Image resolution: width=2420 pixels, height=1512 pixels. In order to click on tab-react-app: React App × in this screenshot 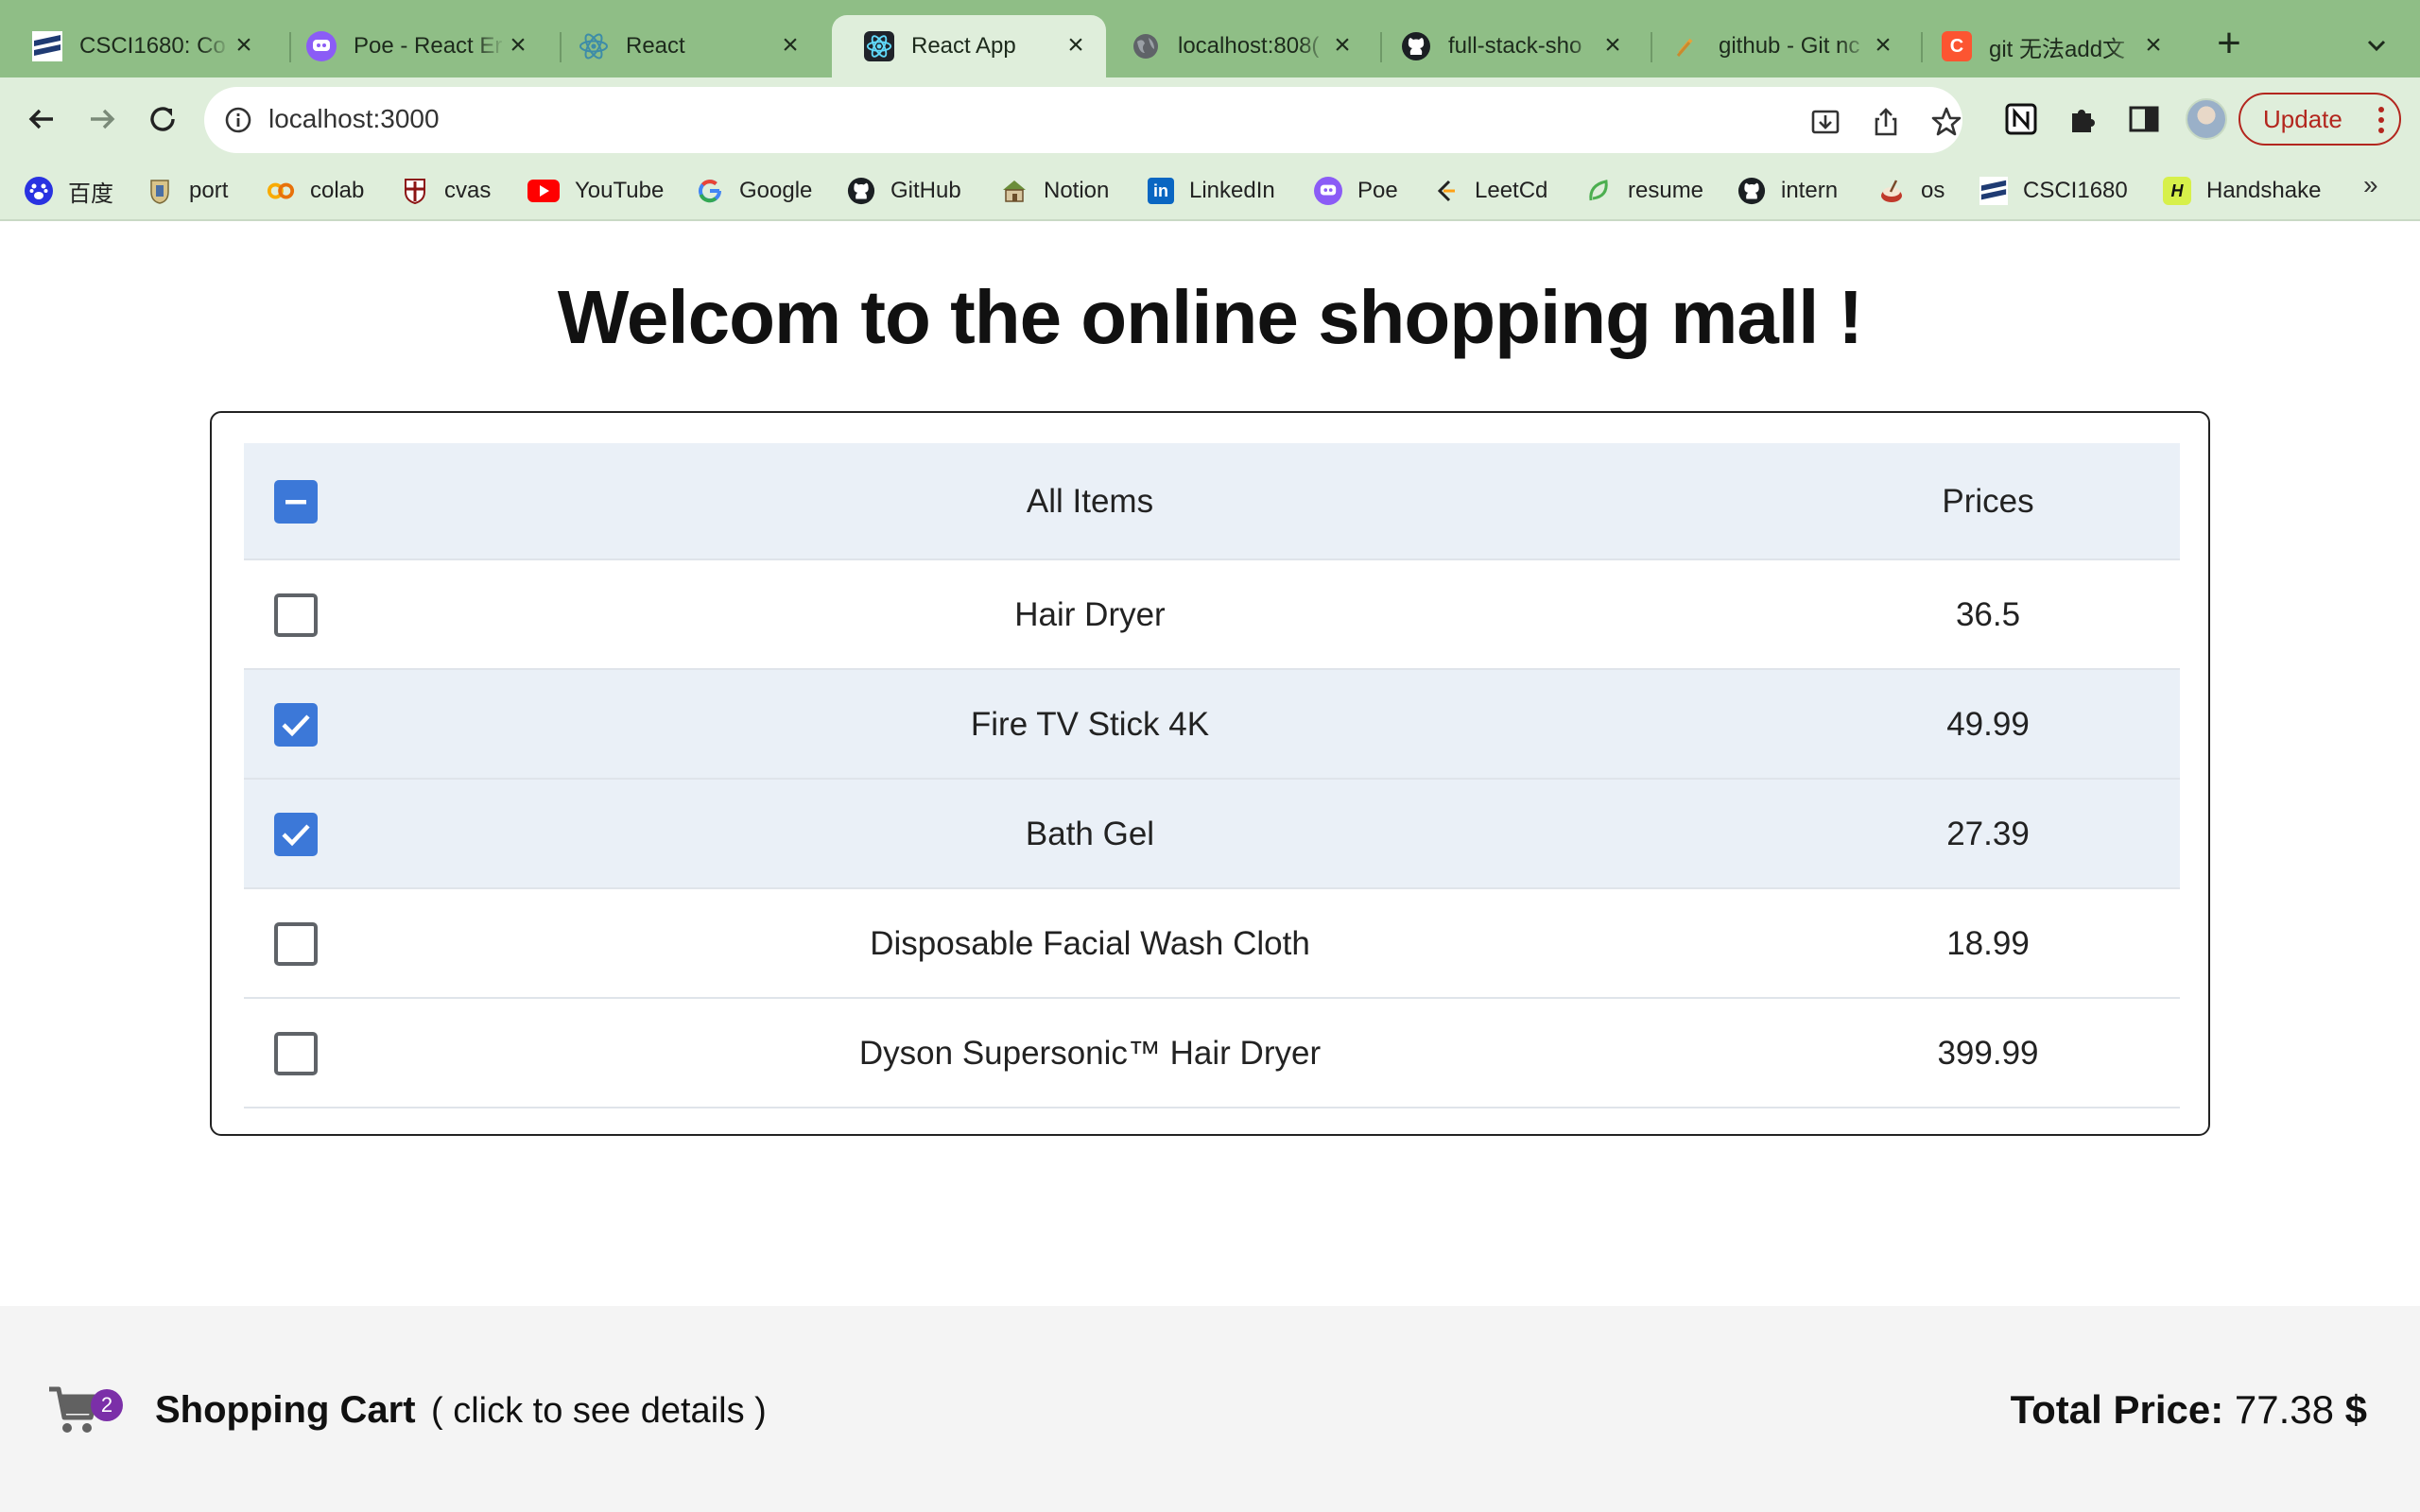, I will do `click(969, 46)`.